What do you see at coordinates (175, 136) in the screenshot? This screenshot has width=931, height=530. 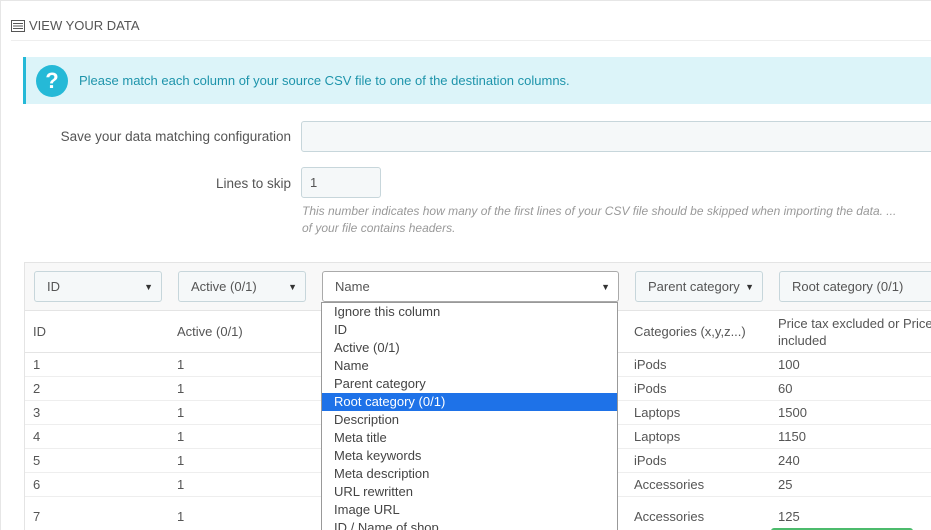 I see `config-label: Save your data matching configuration` at bounding box center [175, 136].